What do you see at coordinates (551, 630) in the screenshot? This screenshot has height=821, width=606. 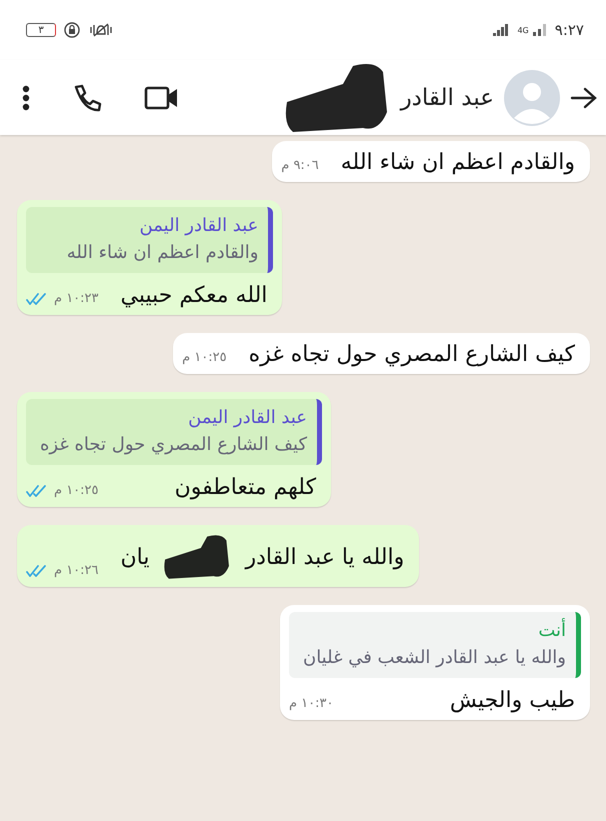 I see `quote-author: أنت` at bounding box center [551, 630].